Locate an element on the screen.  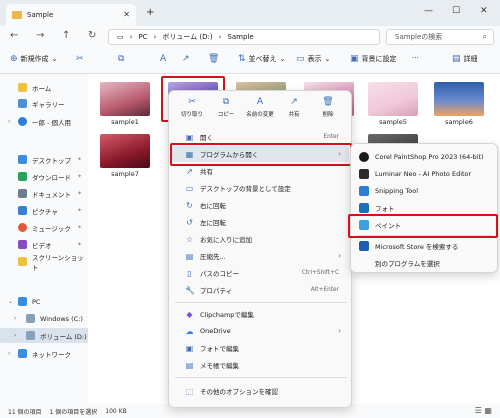
thumbnail-sample1 is located at coordinates (125, 99).